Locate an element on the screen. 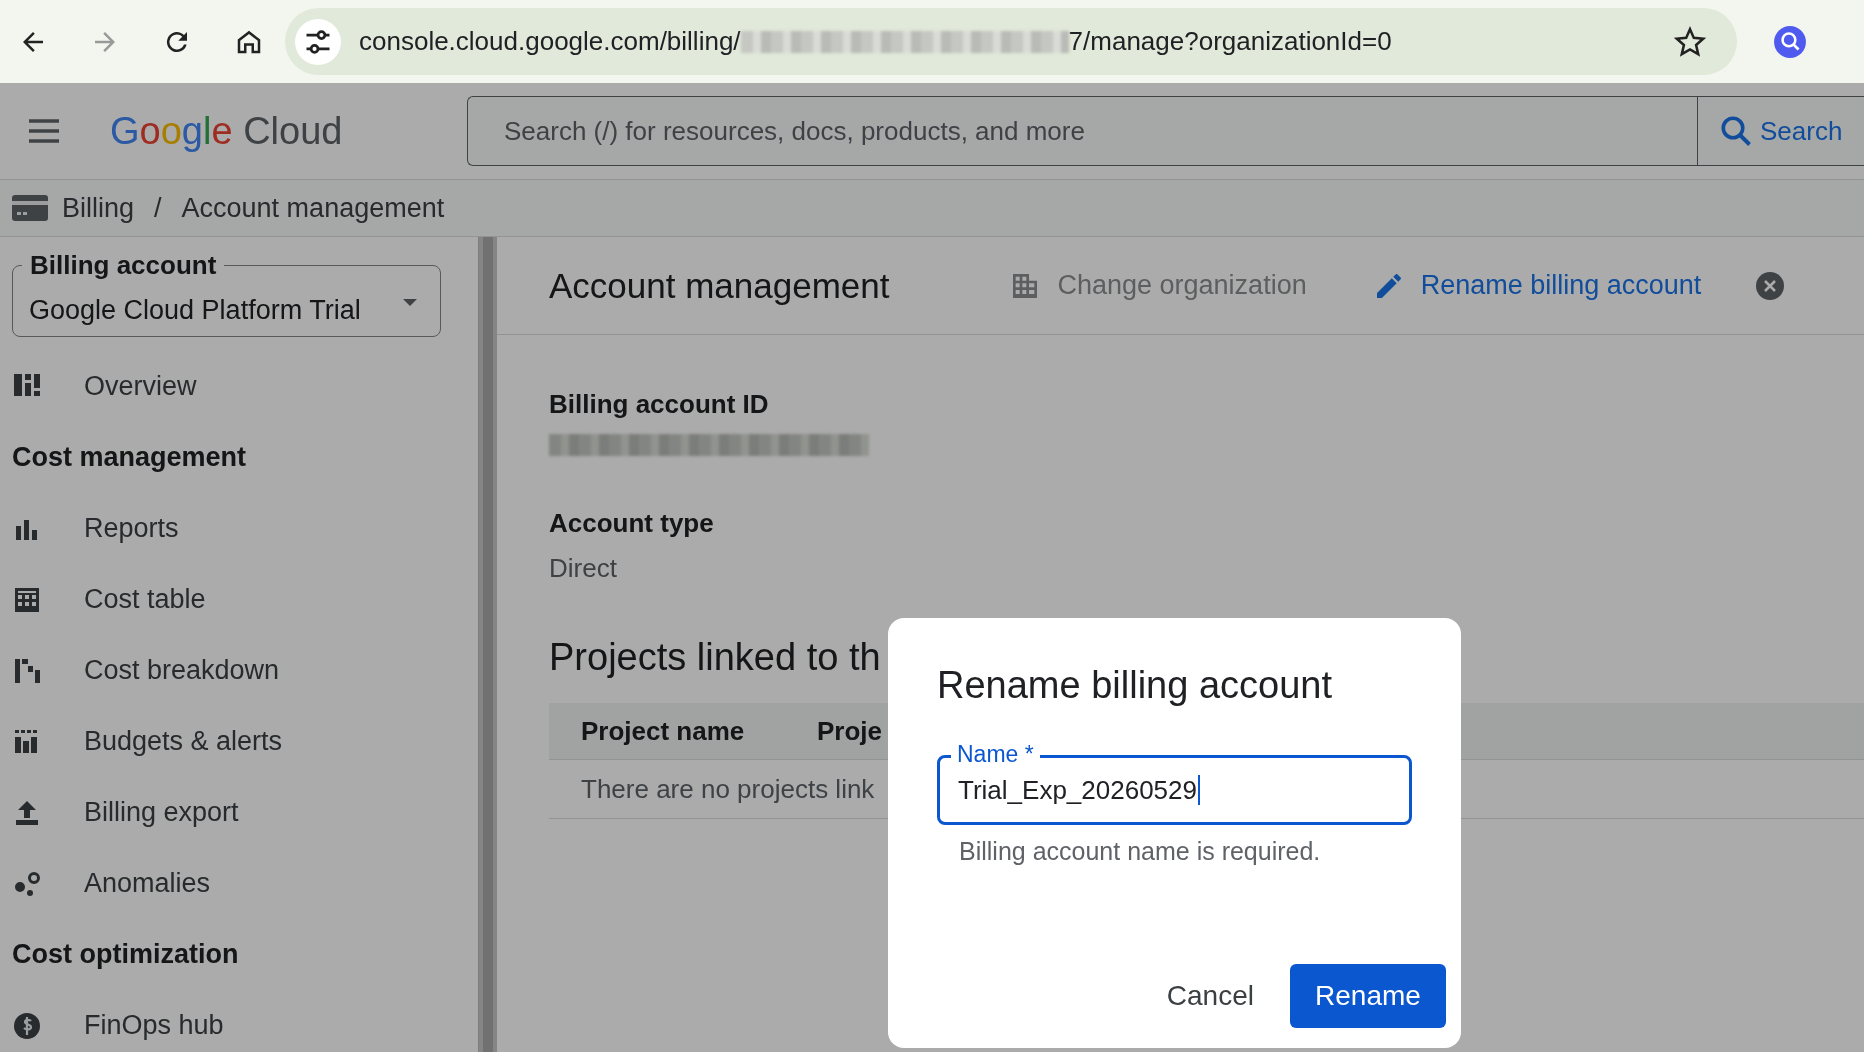 The image size is (1864, 1052). section-heading: Cost management is located at coordinates (130, 457).